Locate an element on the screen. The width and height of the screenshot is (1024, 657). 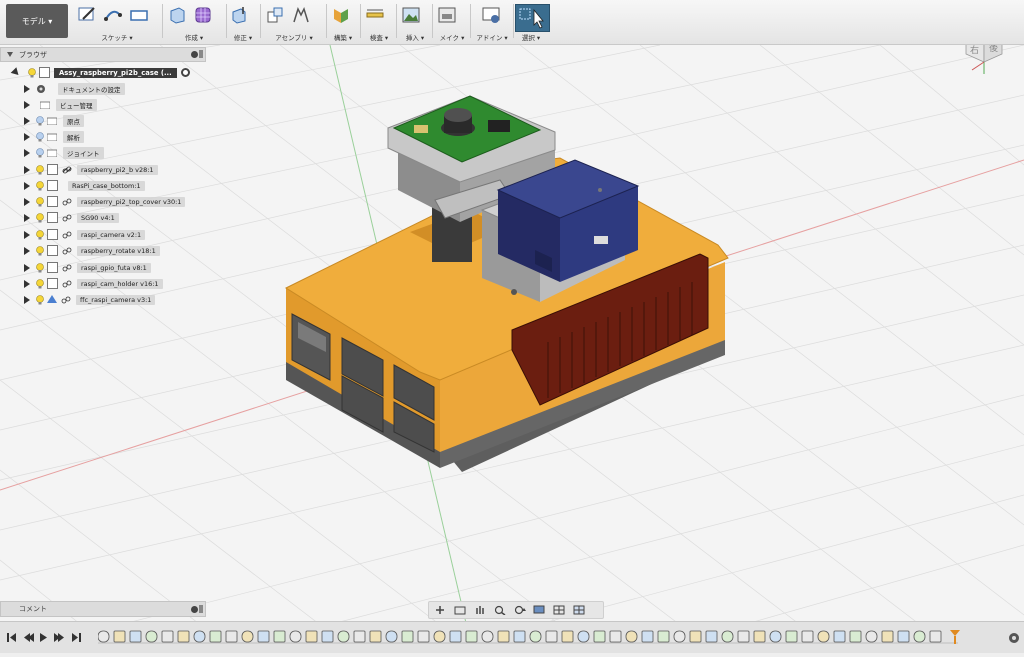
measure-icon is located at coordinates (375, 15).